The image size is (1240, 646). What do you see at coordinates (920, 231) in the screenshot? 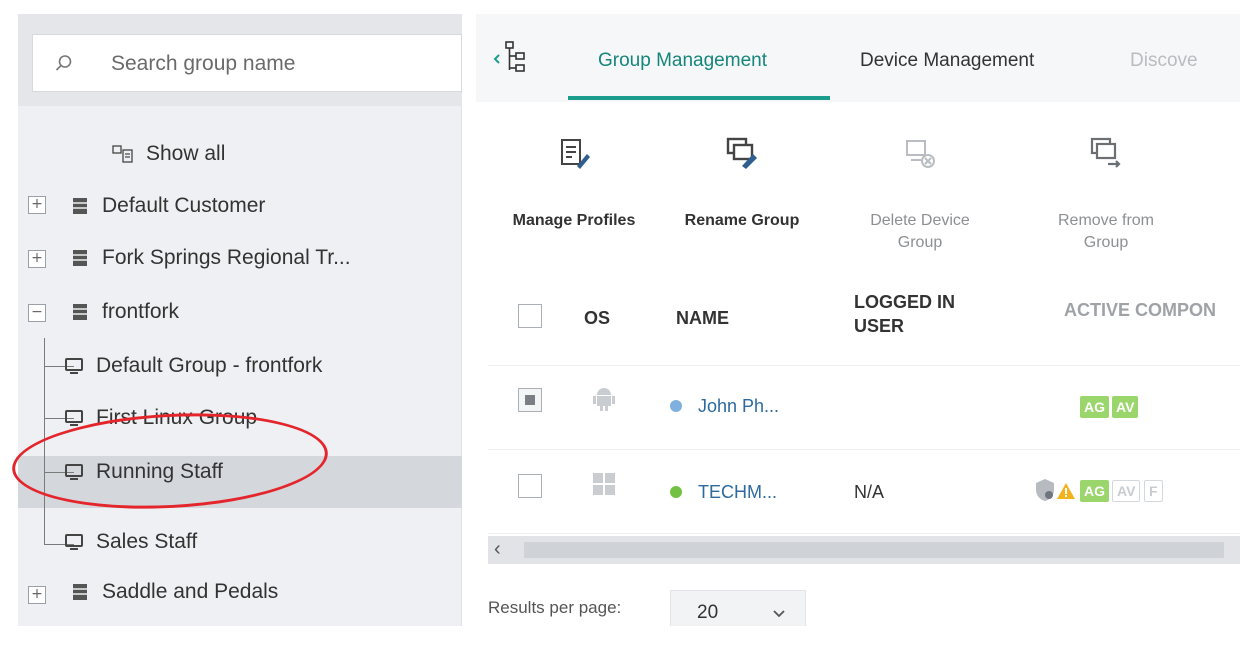
I see `delete-device-group-label: Delete Device Group` at bounding box center [920, 231].